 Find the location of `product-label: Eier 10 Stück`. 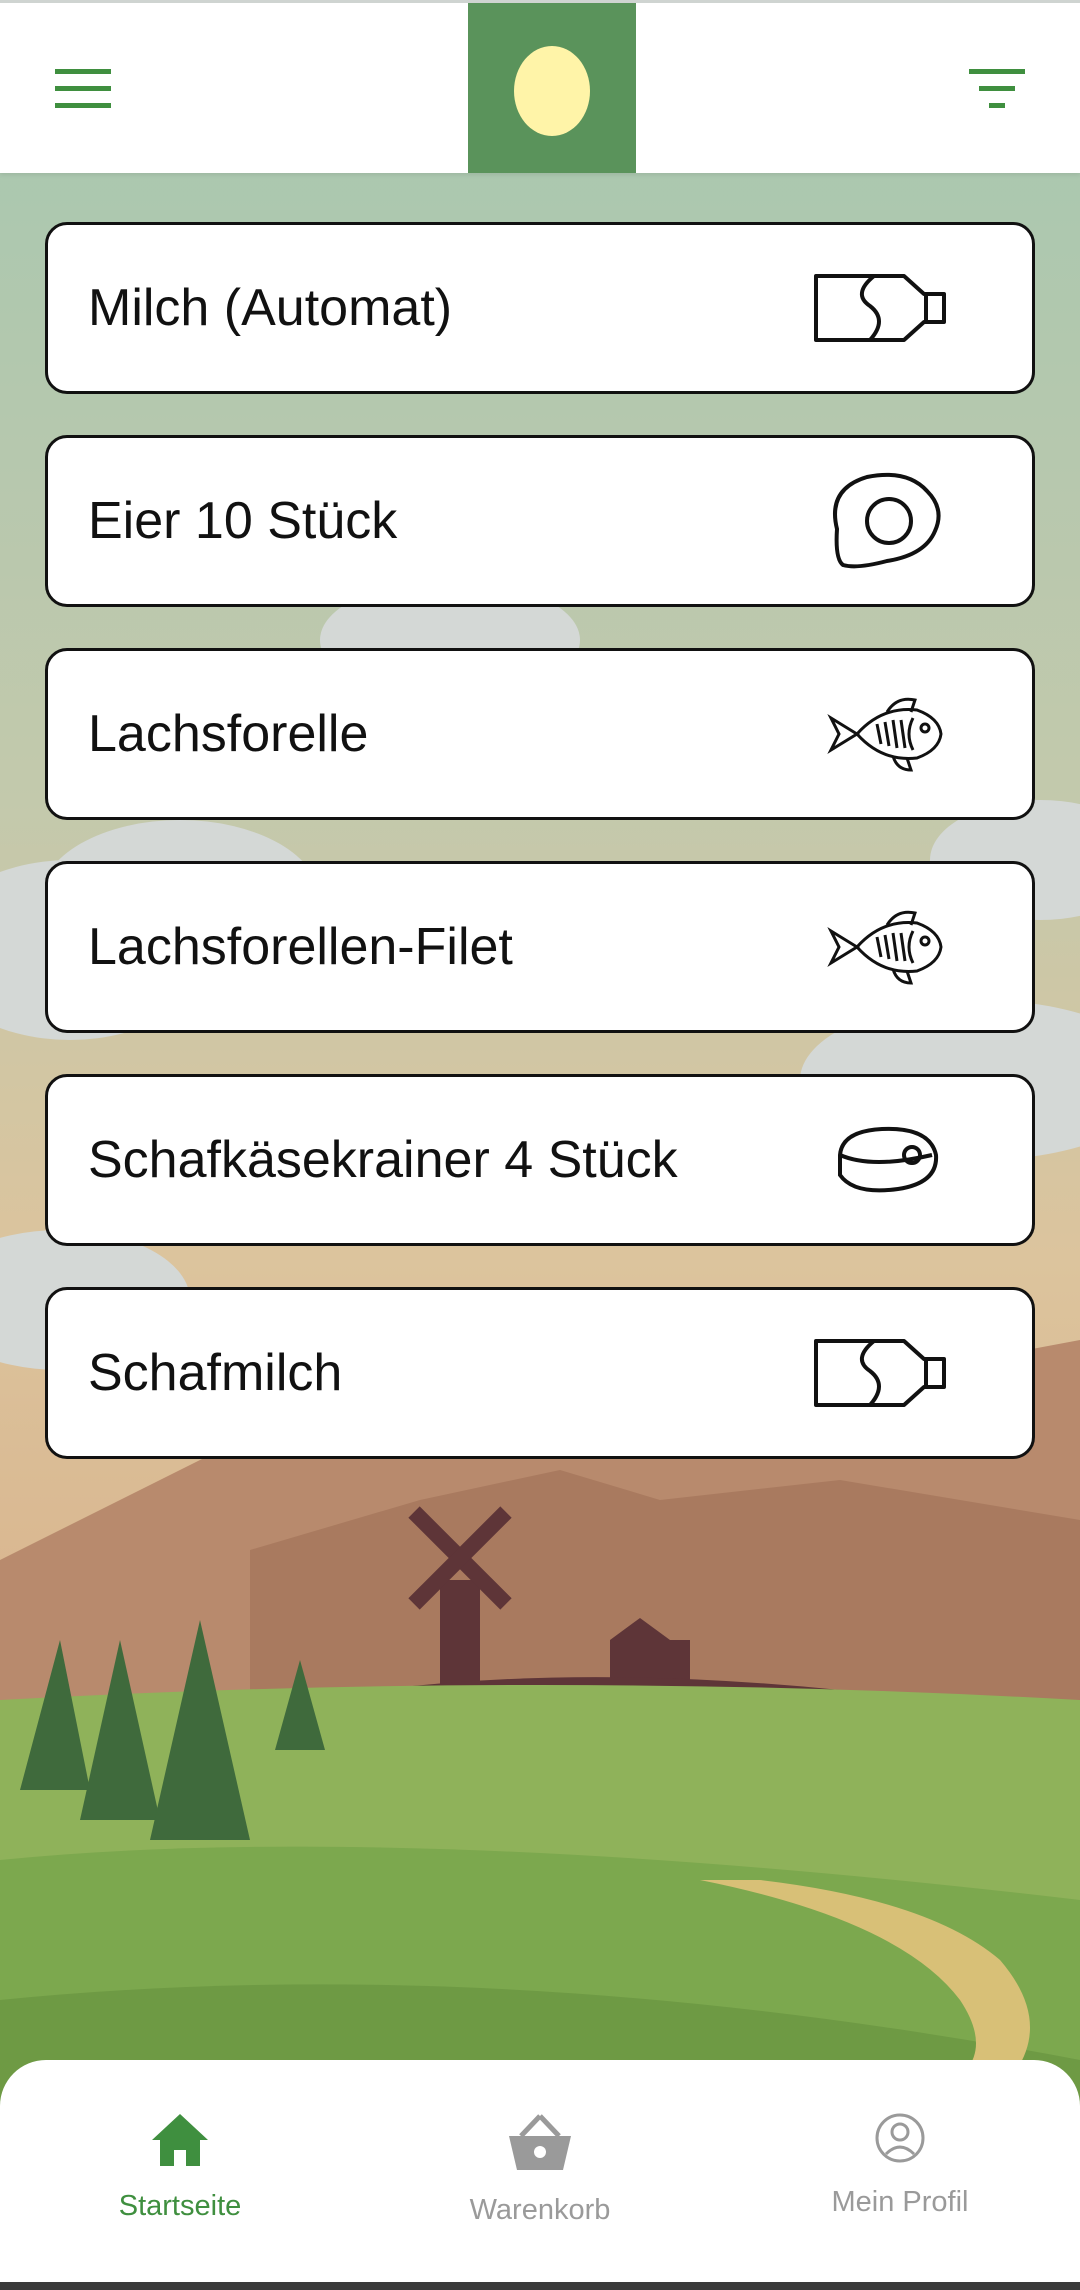

product-label: Eier 10 Stück is located at coordinates (243, 521).